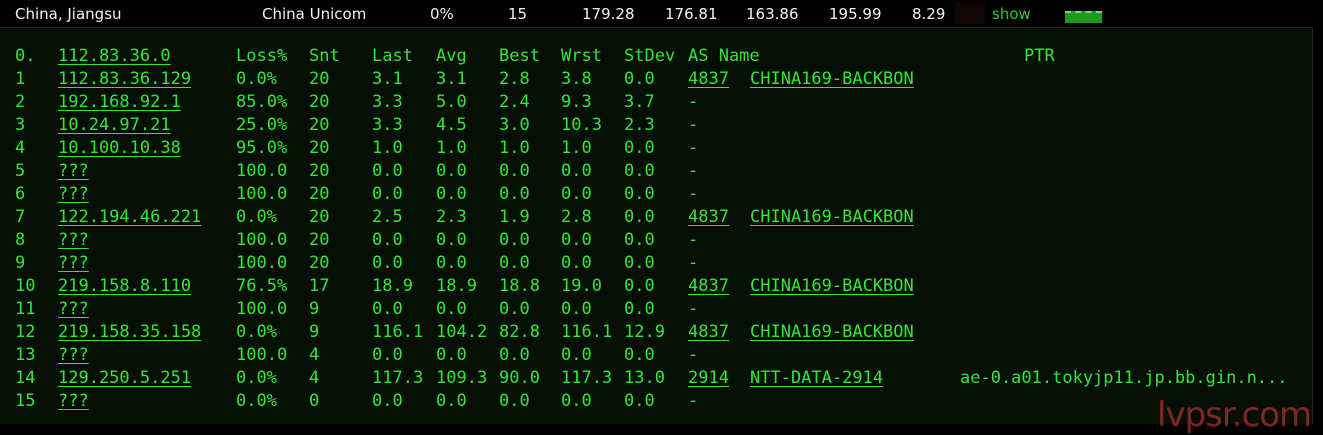  Describe the element at coordinates (387, 217) in the screenshot. I see `hop-last: 2.5` at that location.